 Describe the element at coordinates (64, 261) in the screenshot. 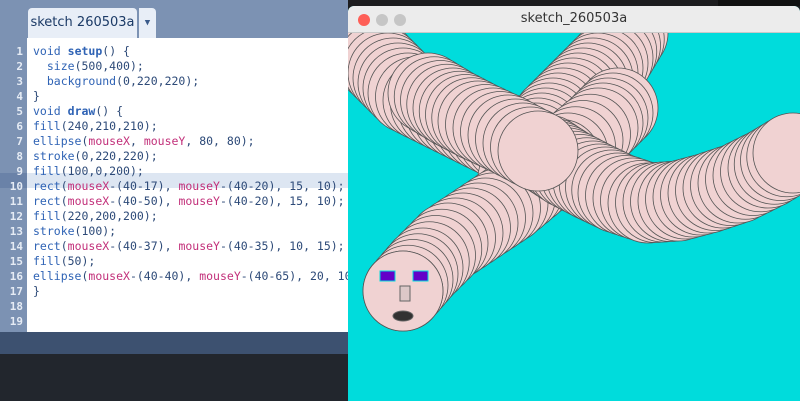

I see `code-line: fill(50);` at that location.